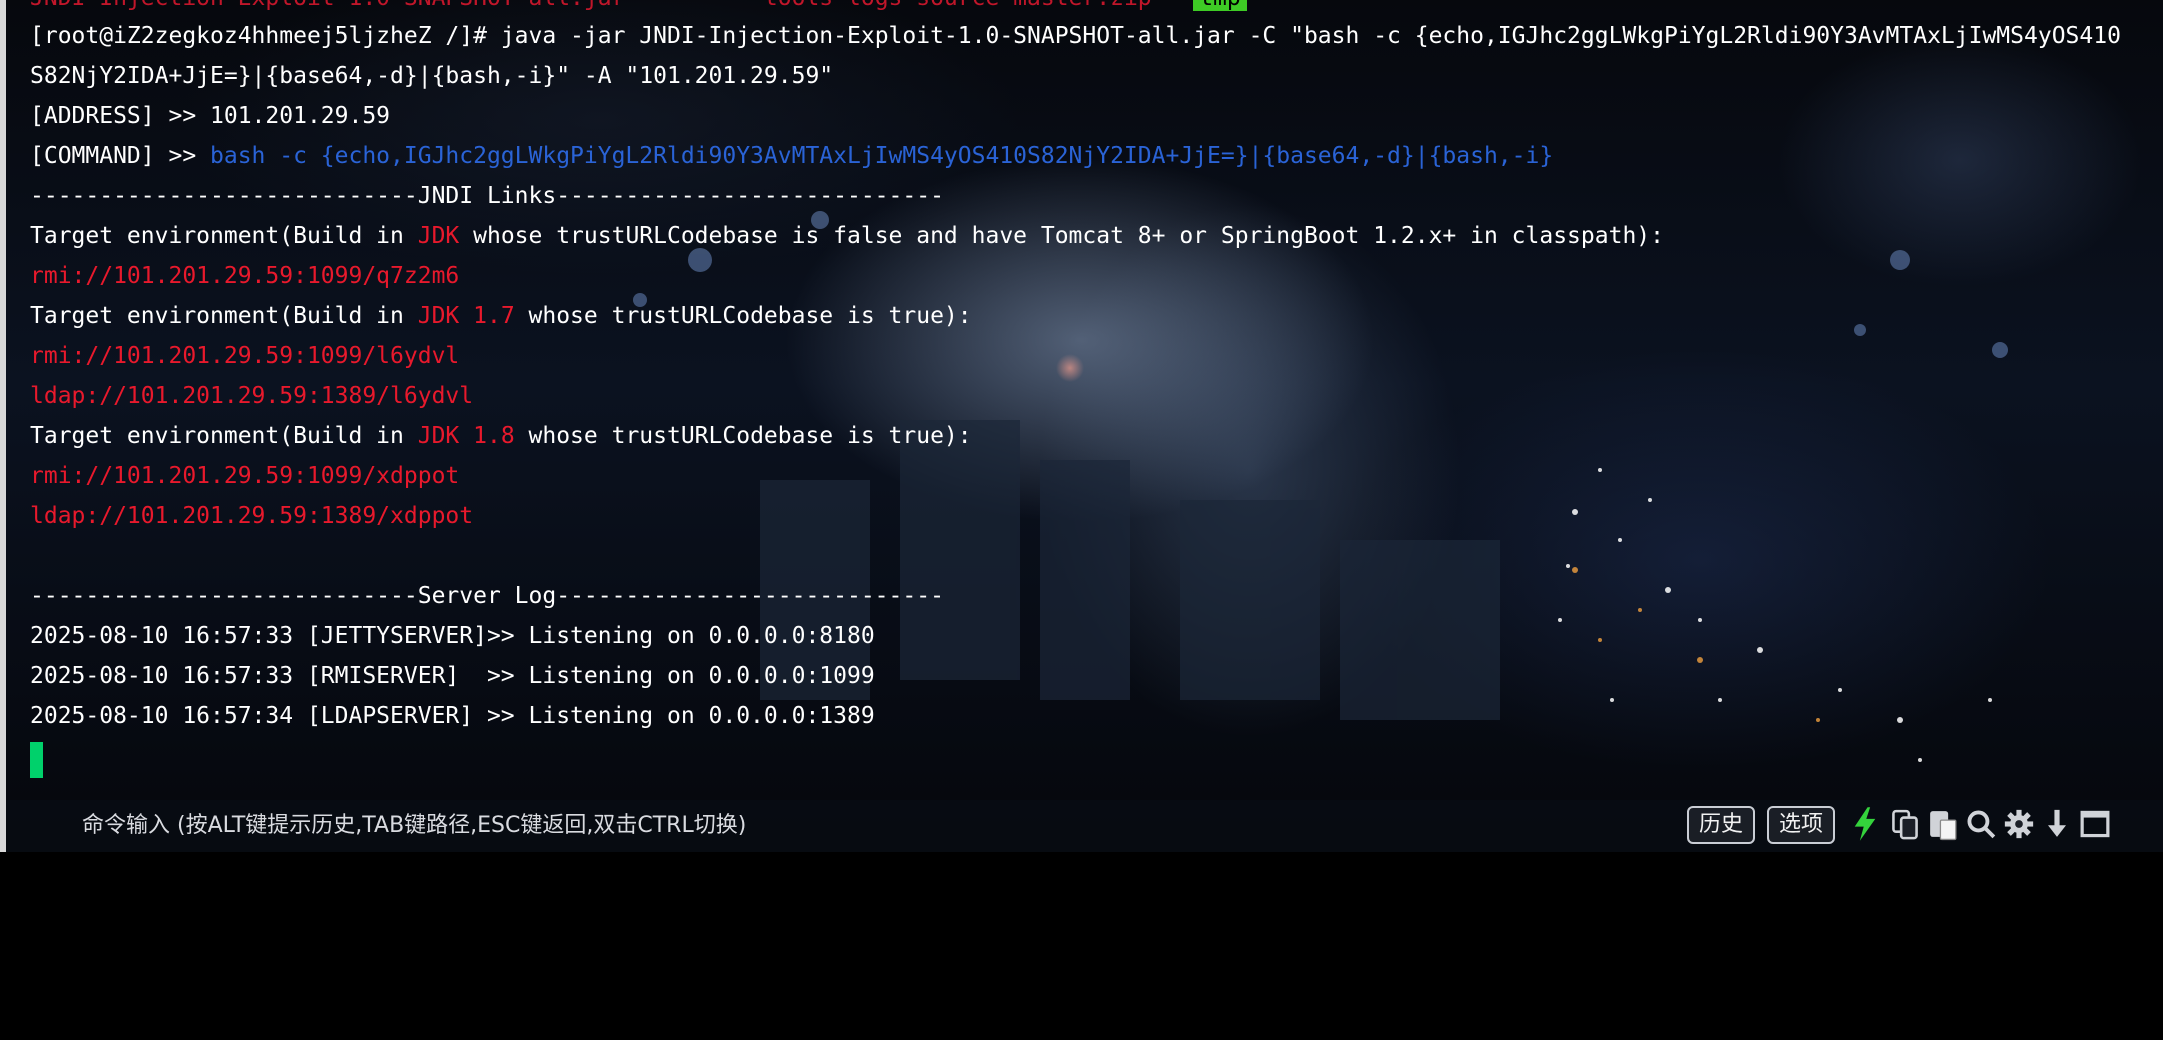 This screenshot has height=1040, width=2163. I want to click on copy-icon, so click(1905, 824).